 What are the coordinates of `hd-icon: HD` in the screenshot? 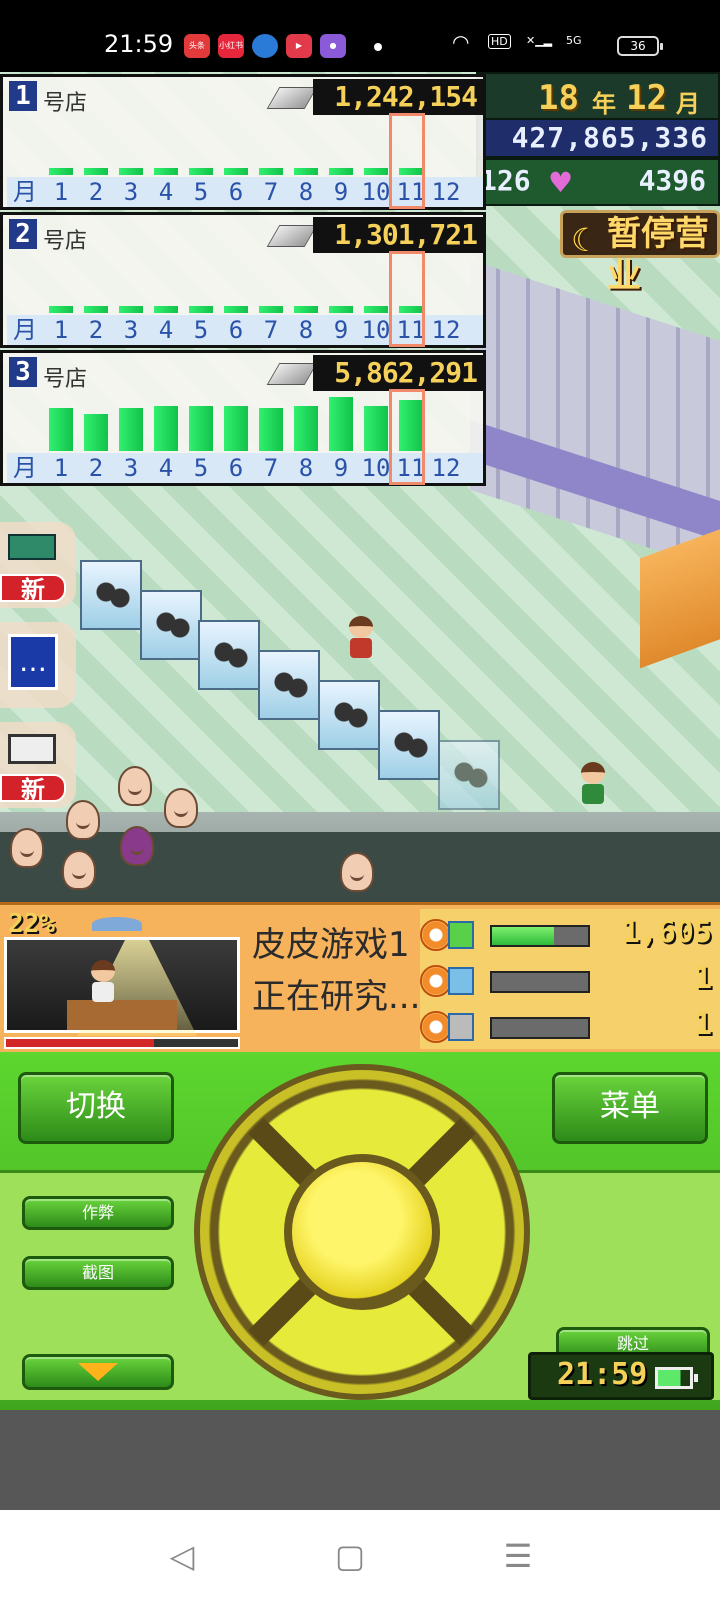 It's located at (499, 41).